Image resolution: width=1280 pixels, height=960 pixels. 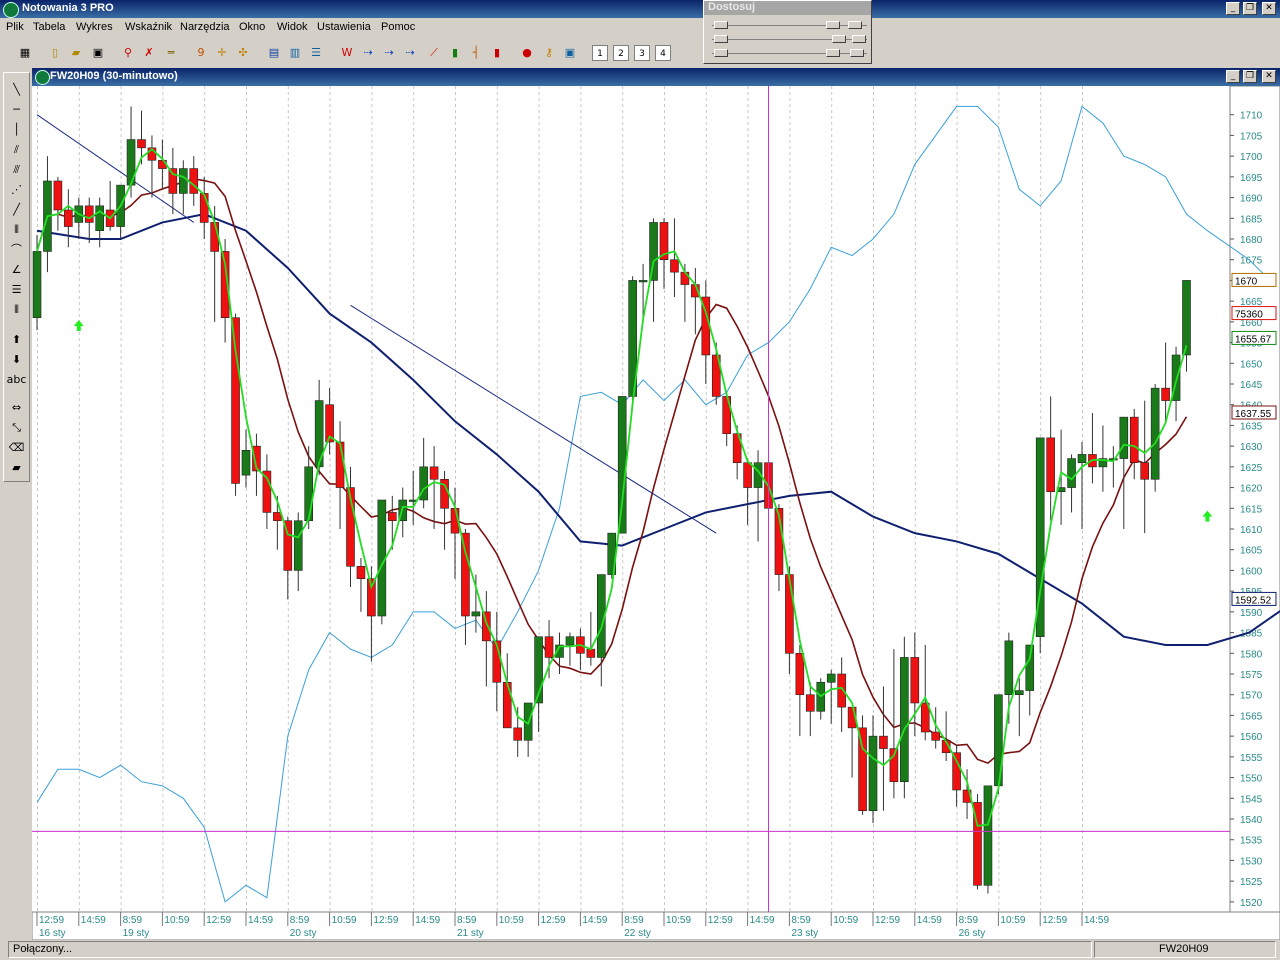 I want to click on slider-thumb-3a, so click(x=721, y=53).